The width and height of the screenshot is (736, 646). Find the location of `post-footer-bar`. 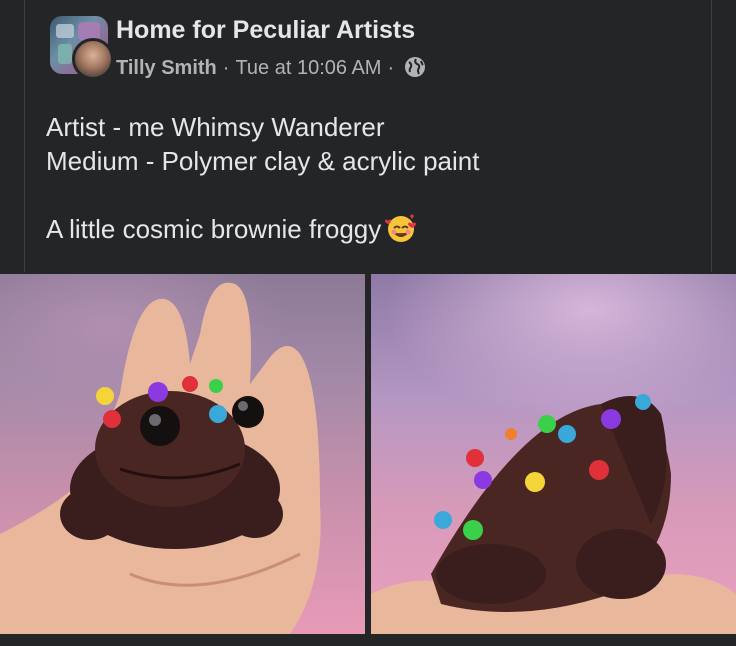

post-footer-bar is located at coordinates (368, 640).